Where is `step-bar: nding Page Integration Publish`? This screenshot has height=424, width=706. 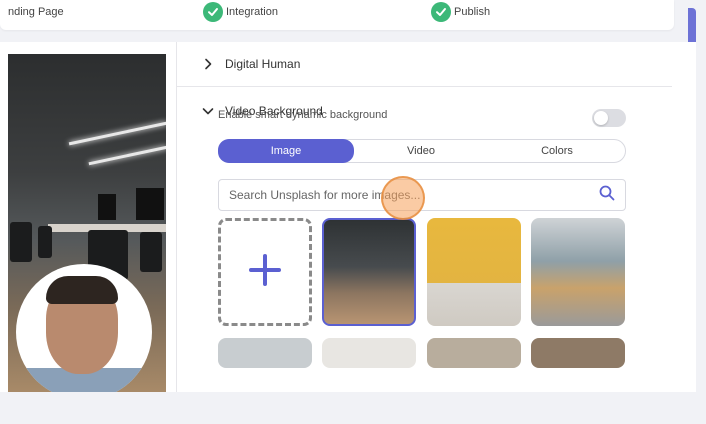 step-bar: nding Page Integration Publish is located at coordinates (337, 15).